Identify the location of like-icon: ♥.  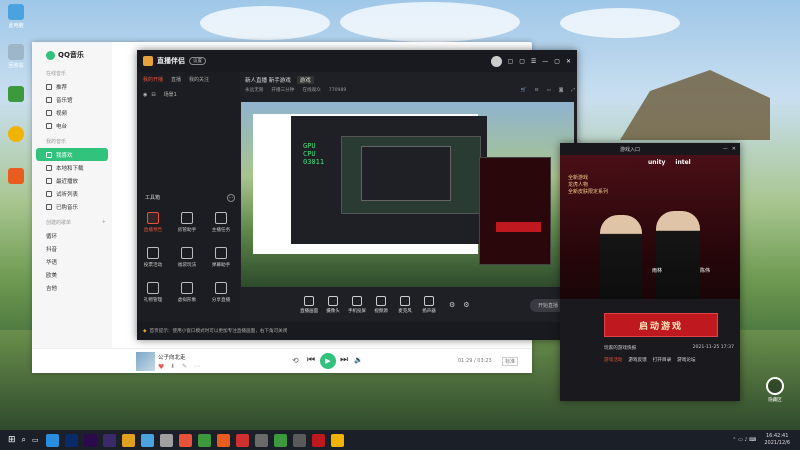
(161, 367).